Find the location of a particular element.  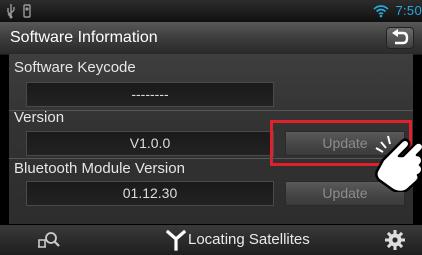

keycode-label: Software Keycode is located at coordinates (75, 67).